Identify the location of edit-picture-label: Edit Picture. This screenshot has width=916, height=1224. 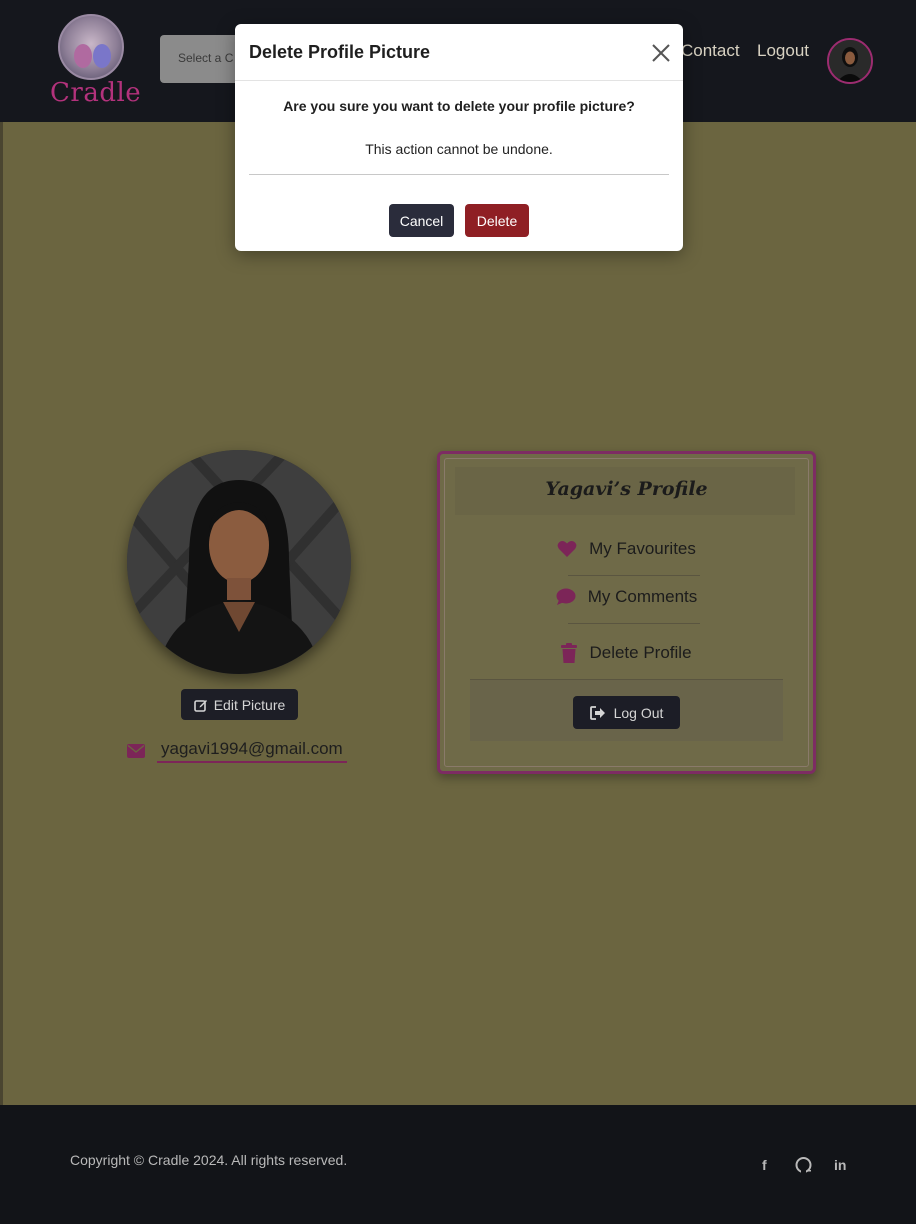
(249, 704).